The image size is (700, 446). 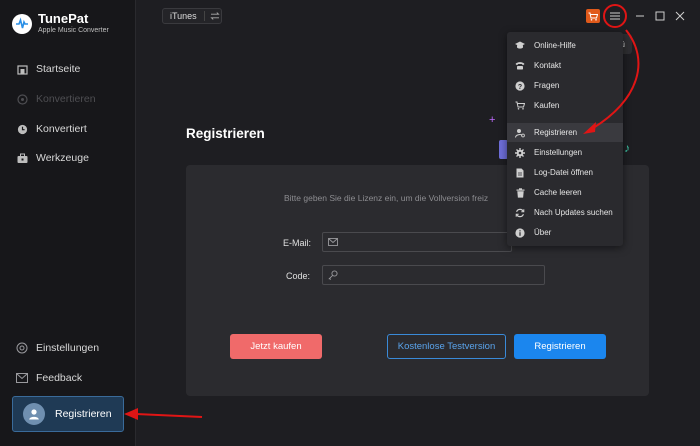 What do you see at coordinates (614, 80) in the screenshot?
I see `menu-pointer-arrow` at bounding box center [614, 80].